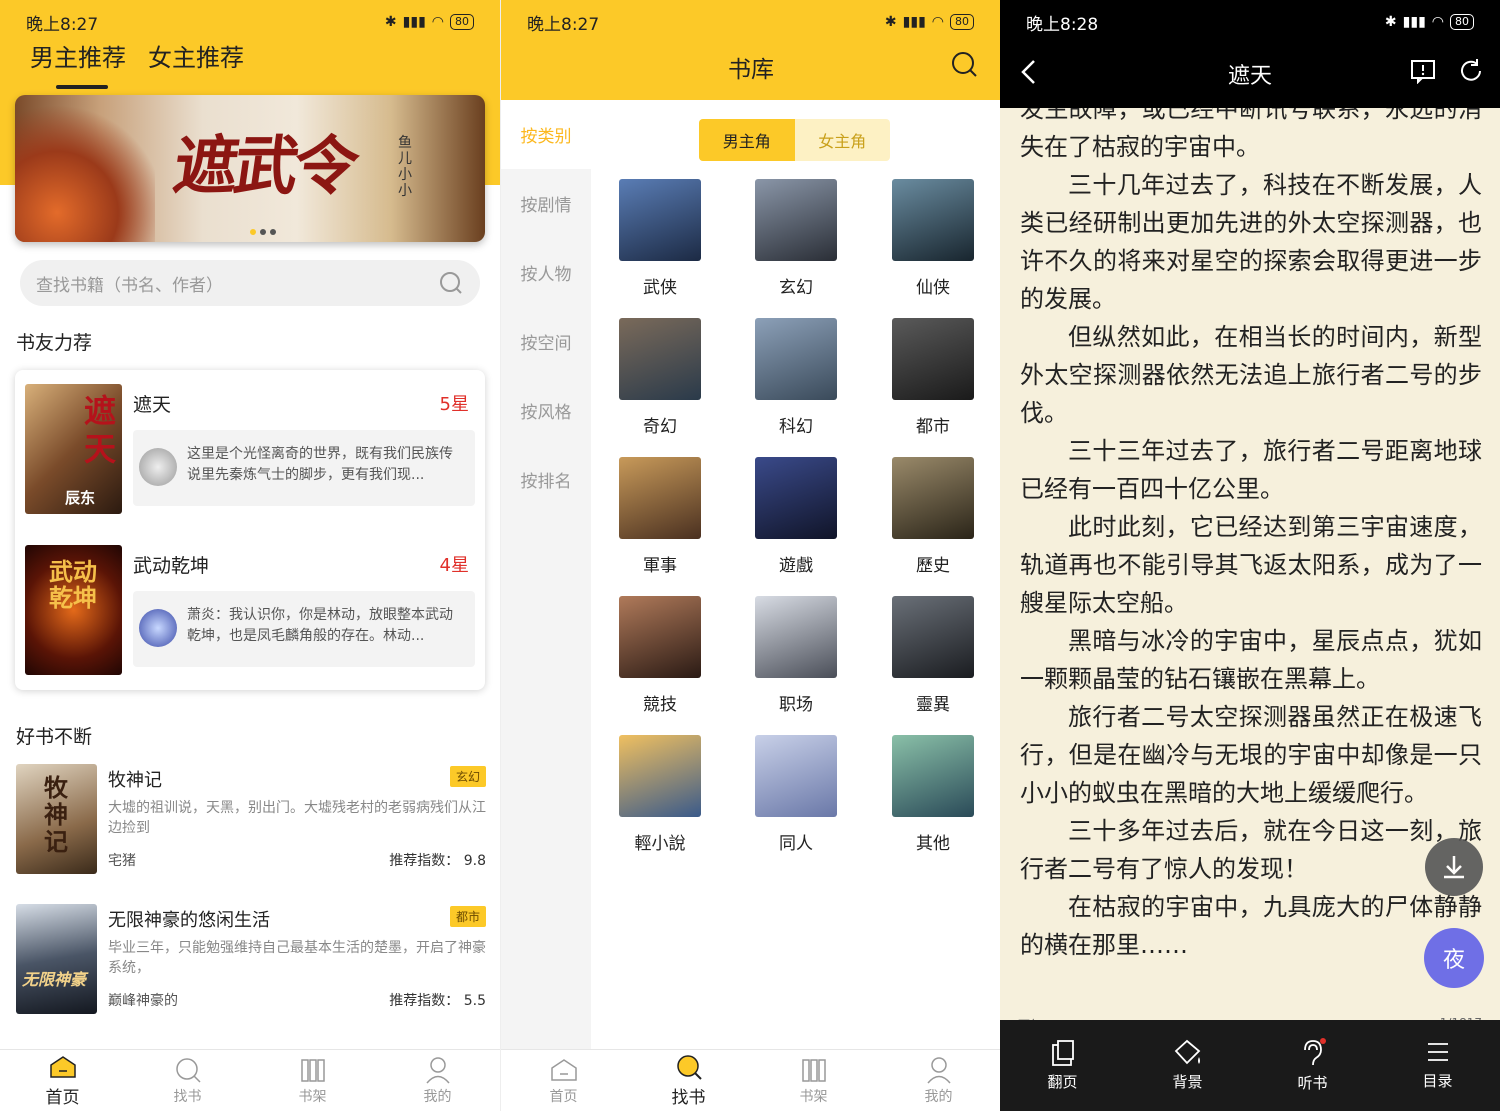 Image resolution: width=1500 pixels, height=1111 pixels. I want to click on search-input: 查找书籍（书名、作者）, so click(250, 283).